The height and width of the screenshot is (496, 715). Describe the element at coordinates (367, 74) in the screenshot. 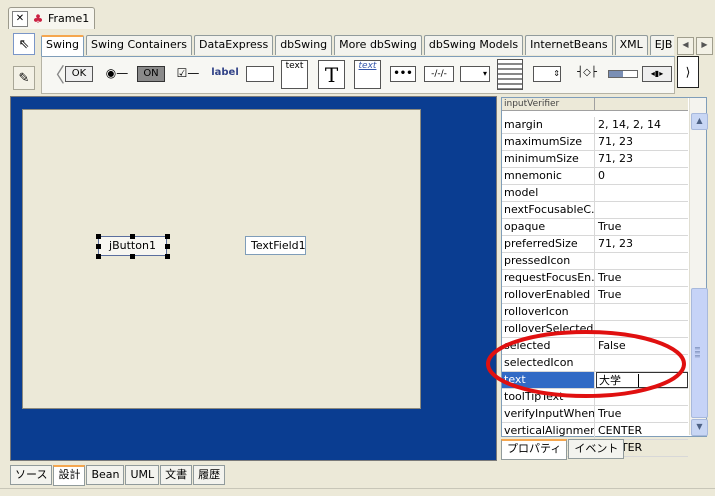

I see `palette-jeditorpane: text` at that location.